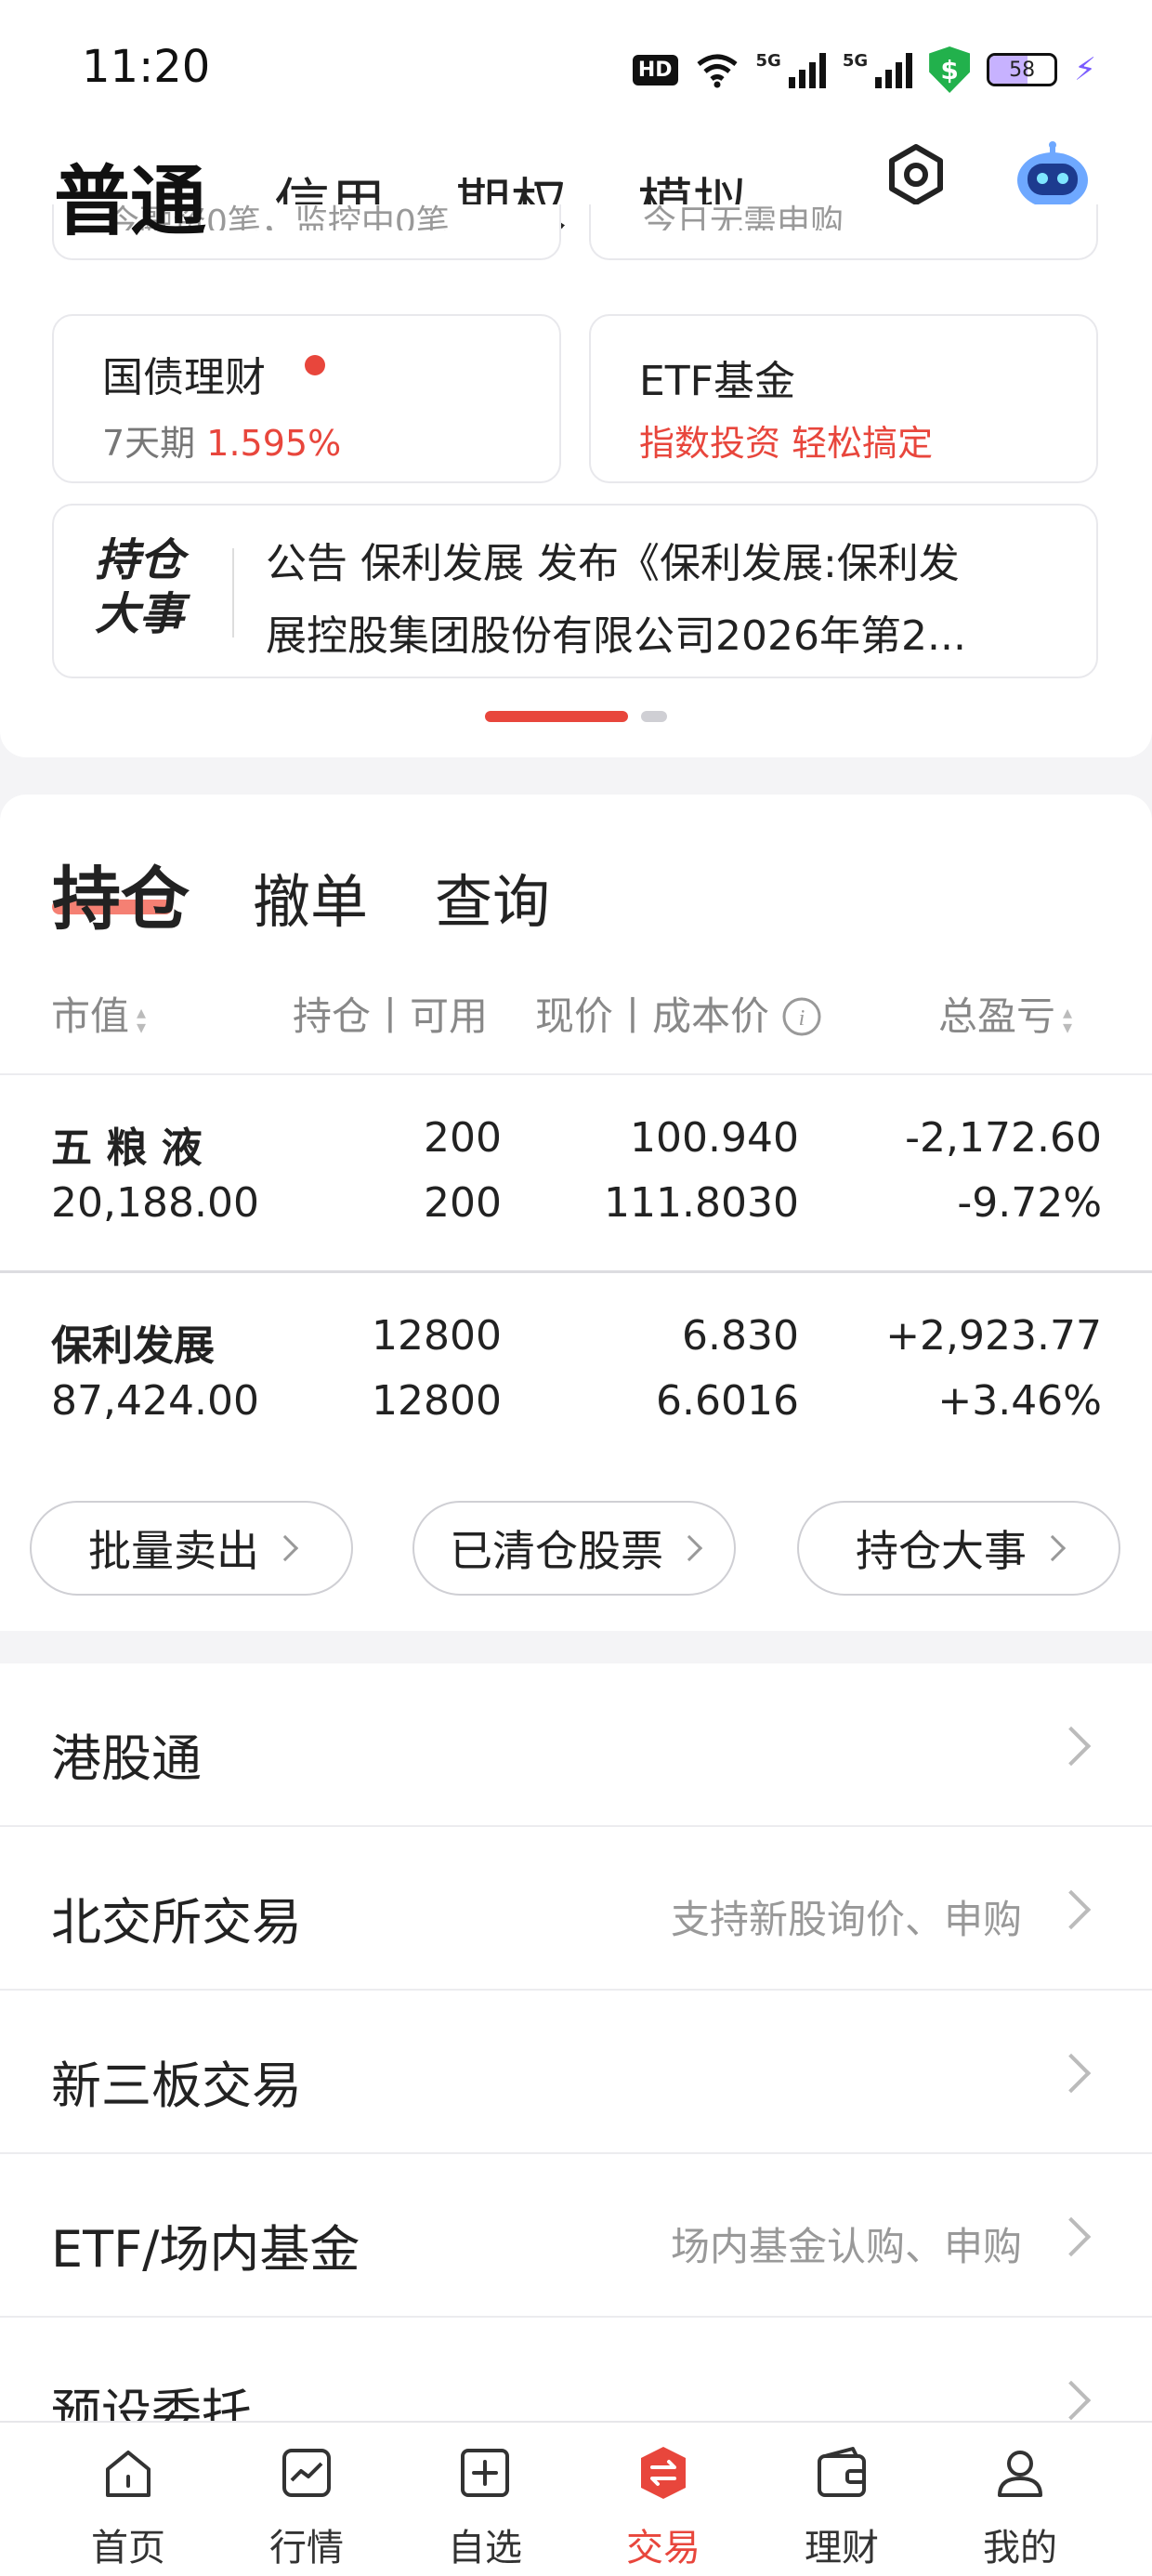 This screenshot has width=1152, height=2576. Describe the element at coordinates (1003, 1138) in the screenshot. I see `total-pnl: -2,172.60` at that location.